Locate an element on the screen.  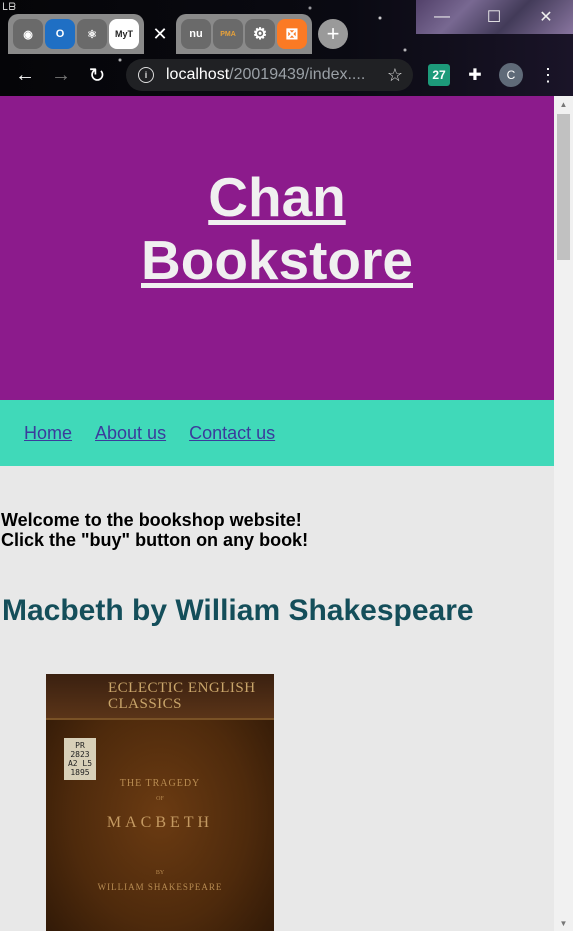
profile-avatar: C is located at coordinates (511, 75).